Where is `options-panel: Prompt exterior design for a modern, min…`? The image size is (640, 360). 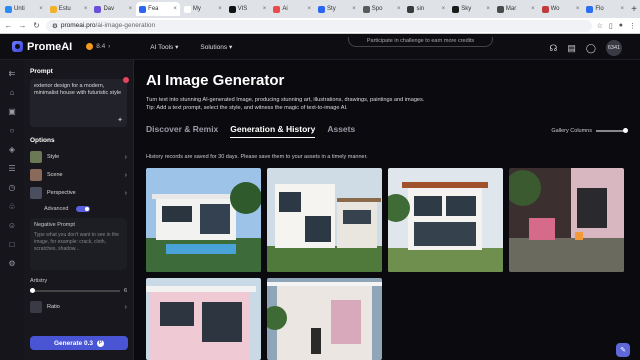
options-panel: Prompt exterior design for a modern, min… is located at coordinates (79, 210).